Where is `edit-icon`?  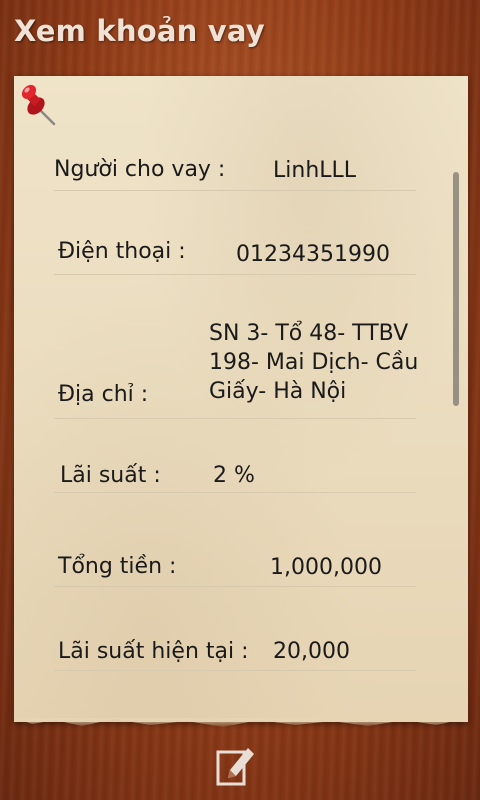
edit-icon is located at coordinates (236, 764).